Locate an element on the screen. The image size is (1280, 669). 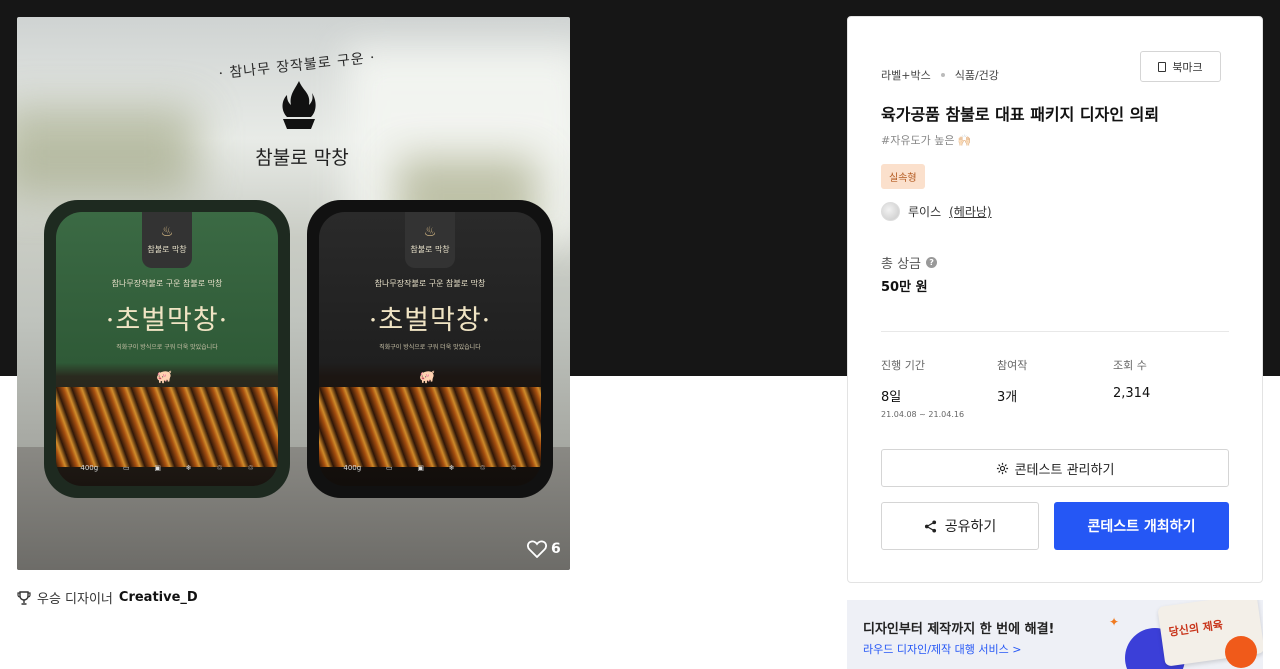
host-name: 루이스 is located at coordinates (925, 212).